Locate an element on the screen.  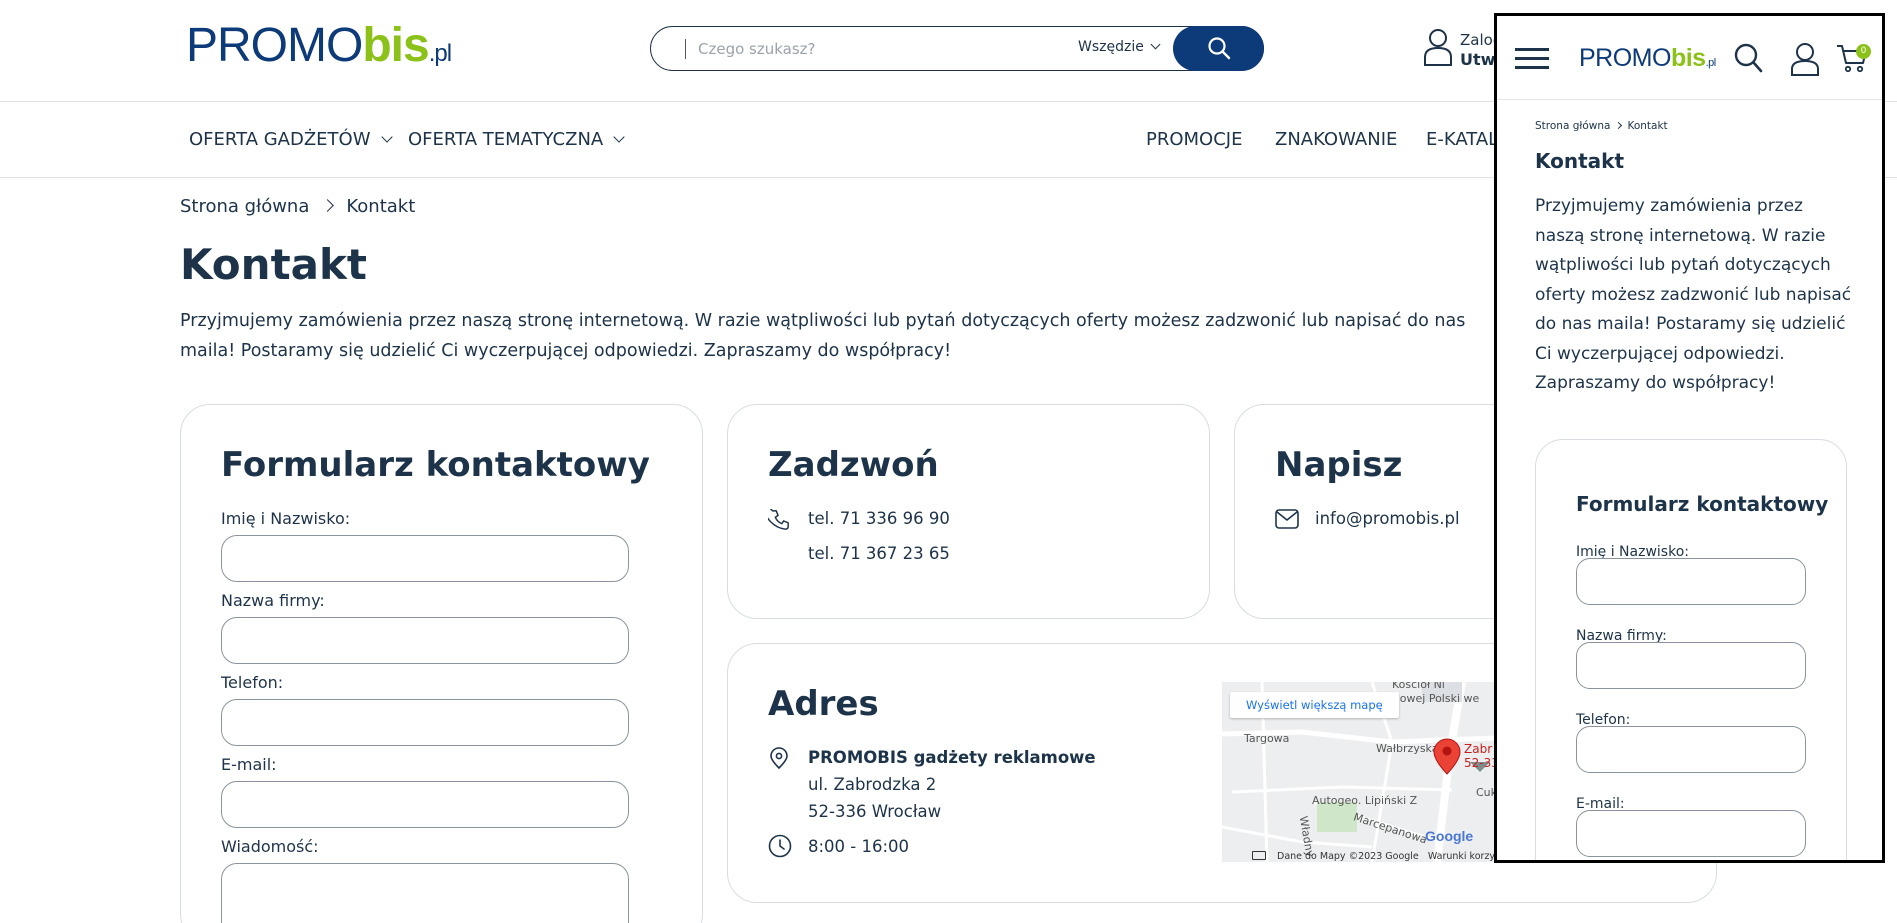
mobile-user-icon is located at coordinates (1805, 59).